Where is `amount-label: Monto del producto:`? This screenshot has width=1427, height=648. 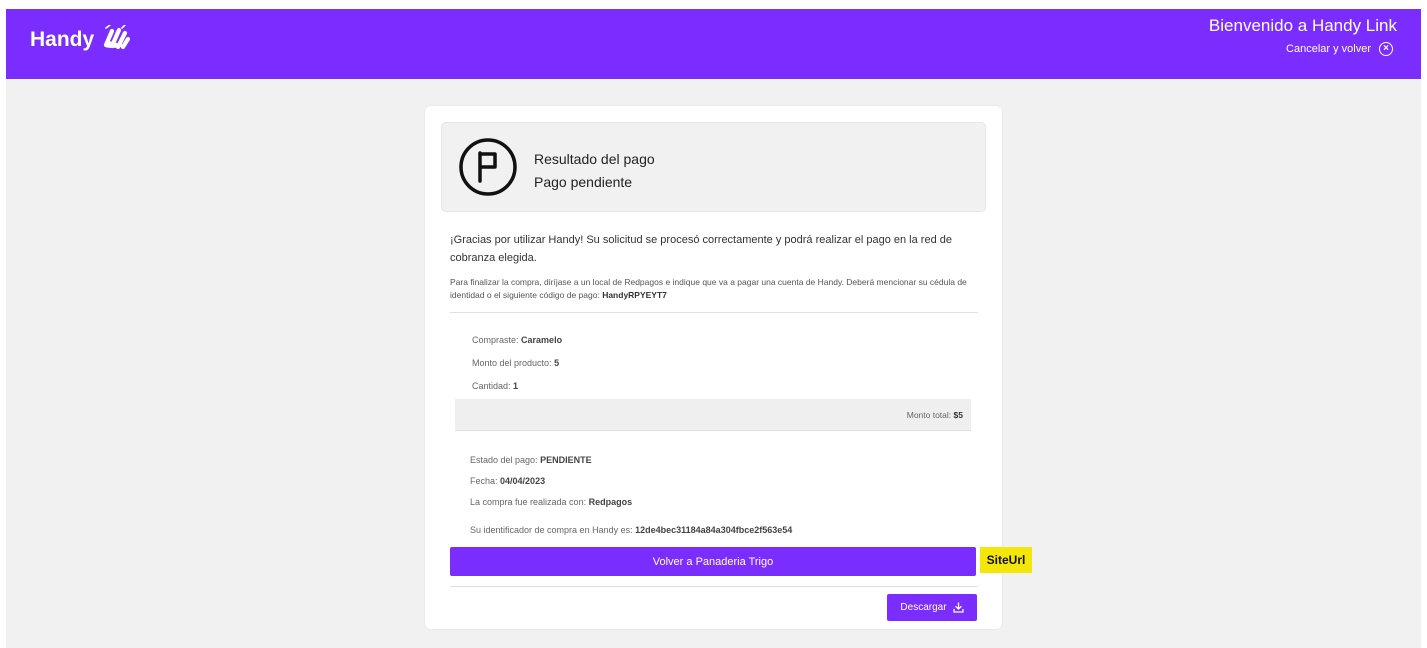 amount-label: Monto del producto: is located at coordinates (512, 363).